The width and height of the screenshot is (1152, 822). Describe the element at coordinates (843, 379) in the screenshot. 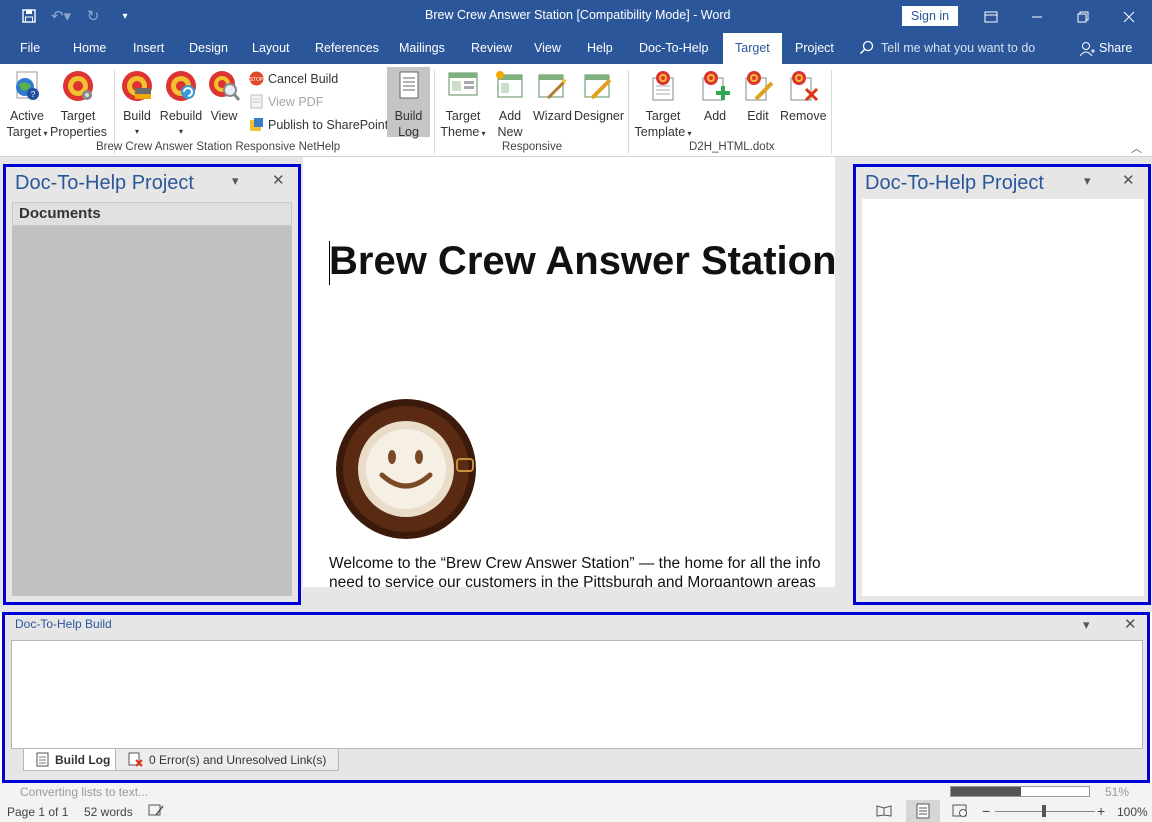

I see `vertical-scrollbar` at that location.